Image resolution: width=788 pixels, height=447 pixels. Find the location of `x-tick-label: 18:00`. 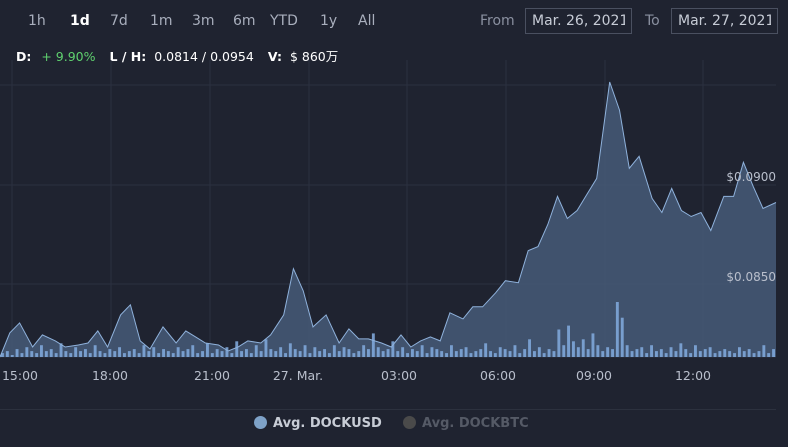

x-tick-label: 18:00 is located at coordinates (110, 375).